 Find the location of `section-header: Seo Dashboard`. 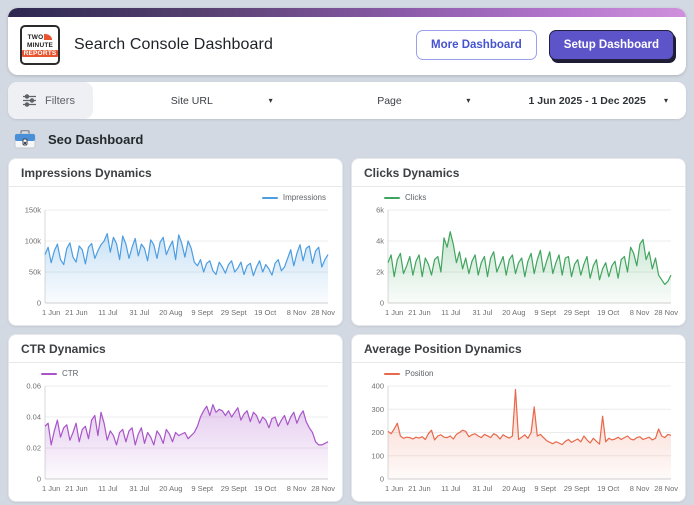

section-header: Seo Dashboard is located at coordinates (347, 138).